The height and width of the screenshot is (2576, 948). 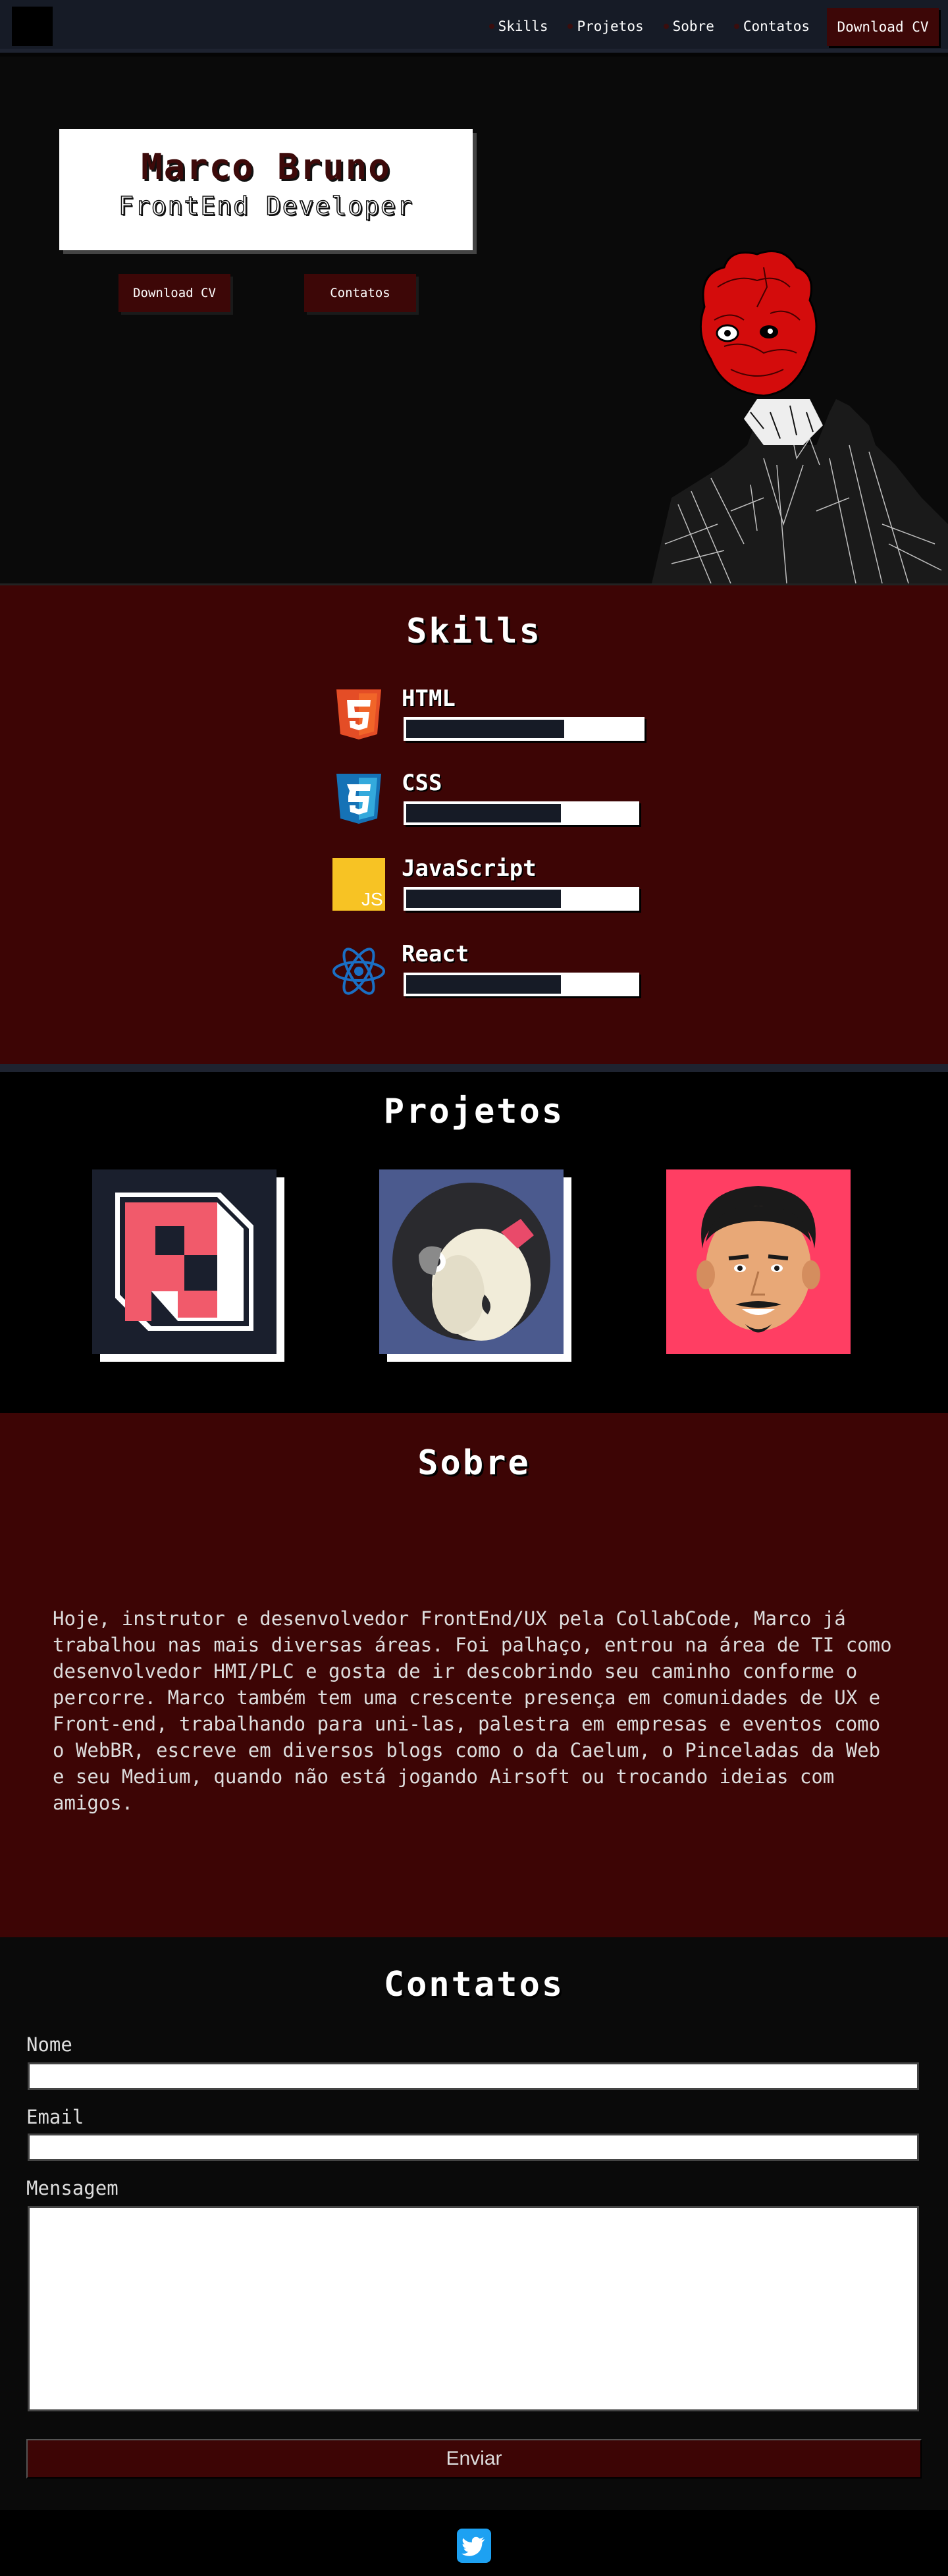 I want to click on skill-javascript: JS JavaScript, so click(x=490, y=889).